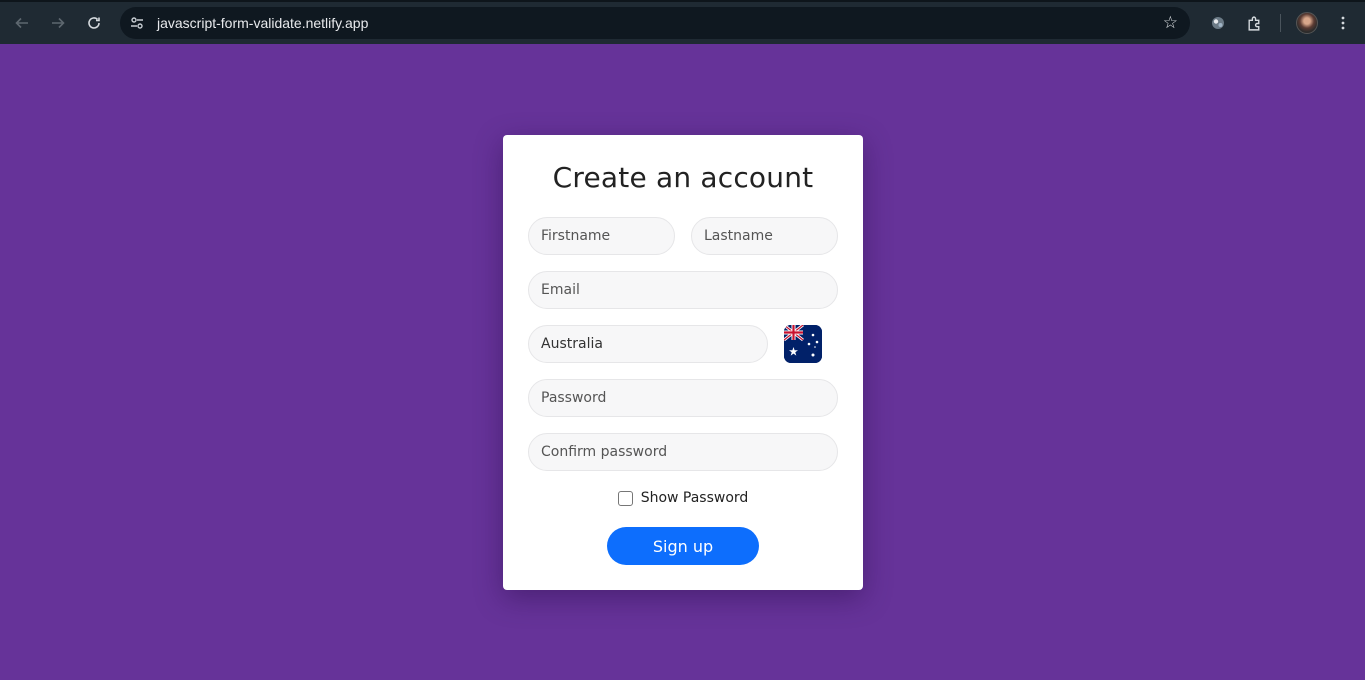  Describe the element at coordinates (137, 23) in the screenshot. I see `site-info-icon` at that location.